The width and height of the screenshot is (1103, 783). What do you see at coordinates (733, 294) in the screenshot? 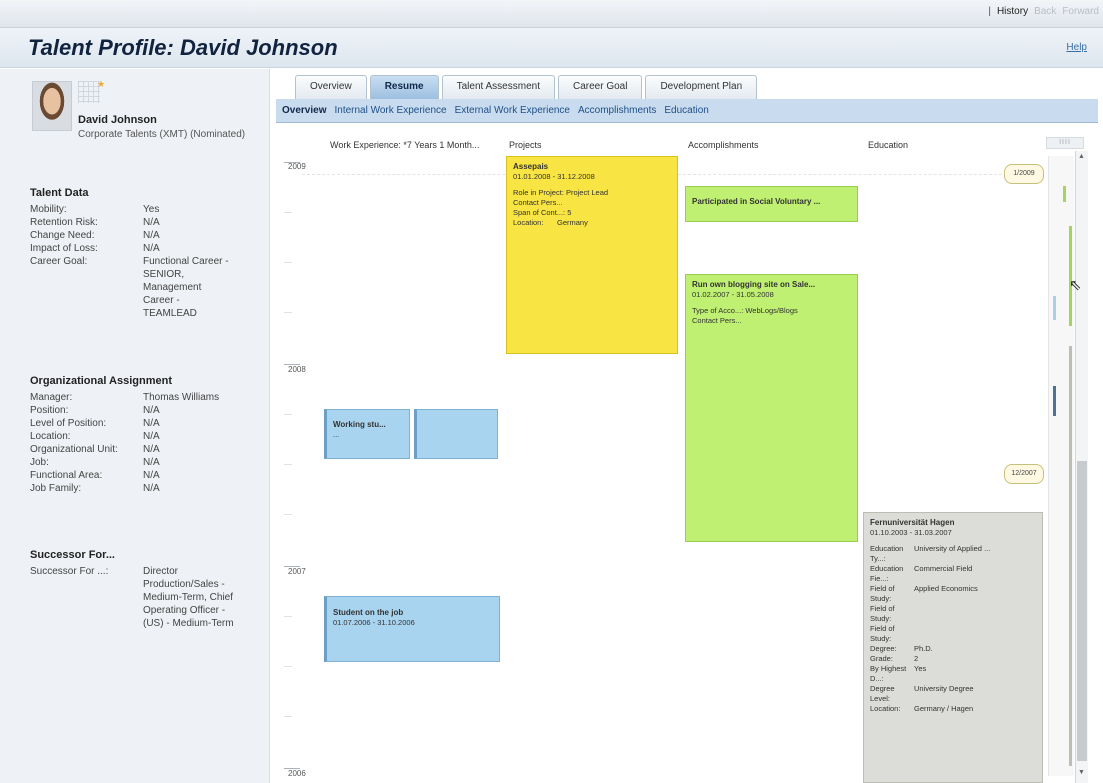
I see `card-dates: 01.02.2007 - 31.05.2008` at bounding box center [733, 294].